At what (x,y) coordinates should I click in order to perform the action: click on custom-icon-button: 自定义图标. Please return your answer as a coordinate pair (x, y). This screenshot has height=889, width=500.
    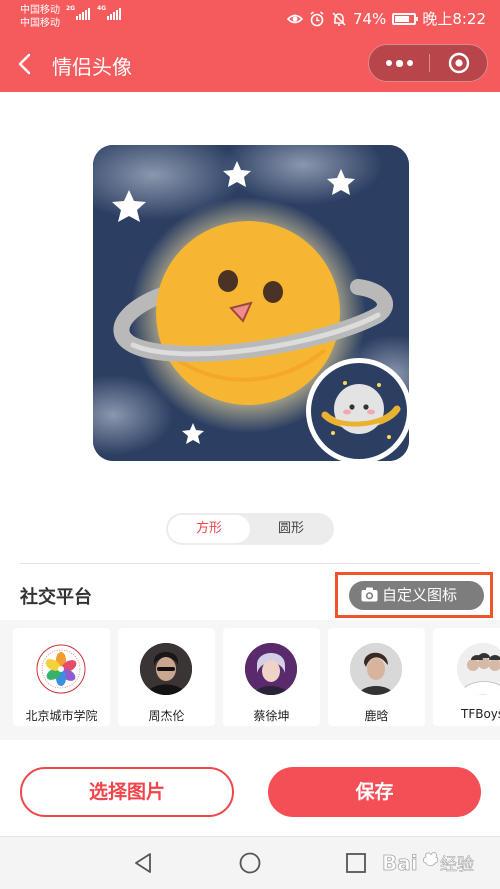
    Looking at the image, I should click on (416, 595).